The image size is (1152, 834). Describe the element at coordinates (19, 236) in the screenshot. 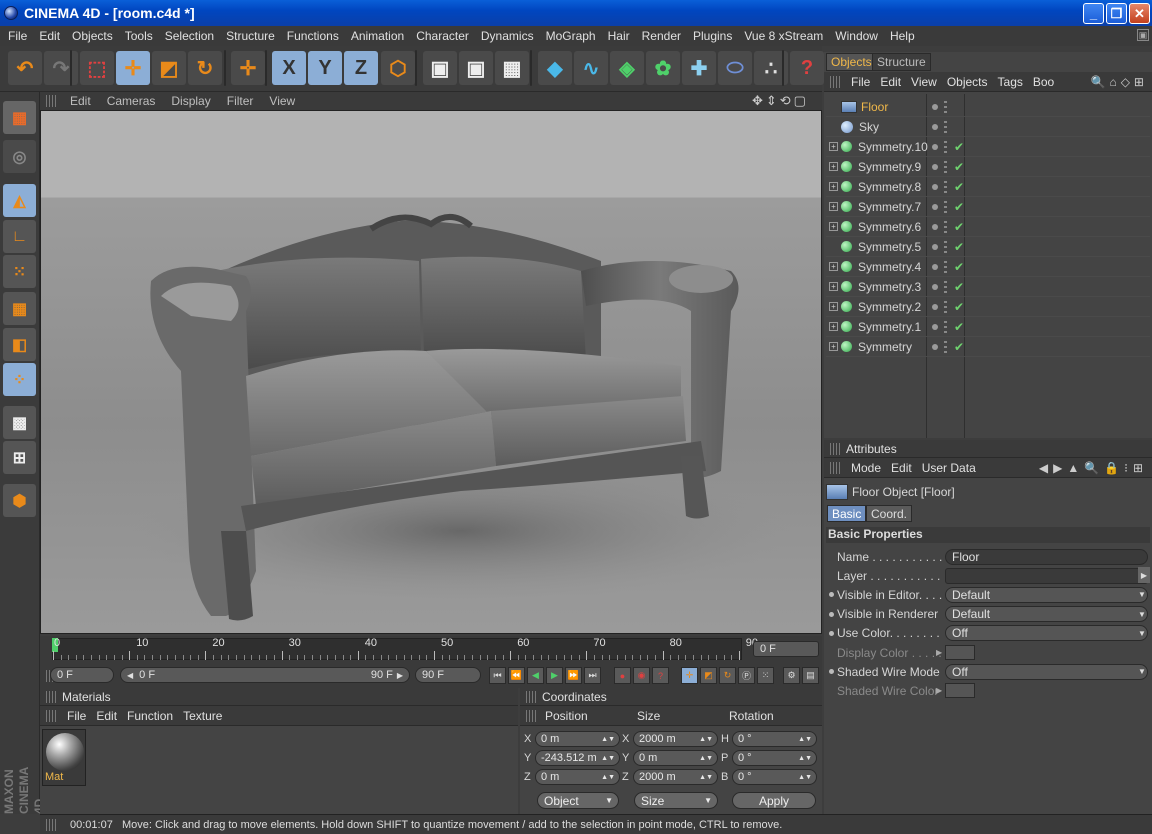

I see `object-axis-icon: ∟` at that location.